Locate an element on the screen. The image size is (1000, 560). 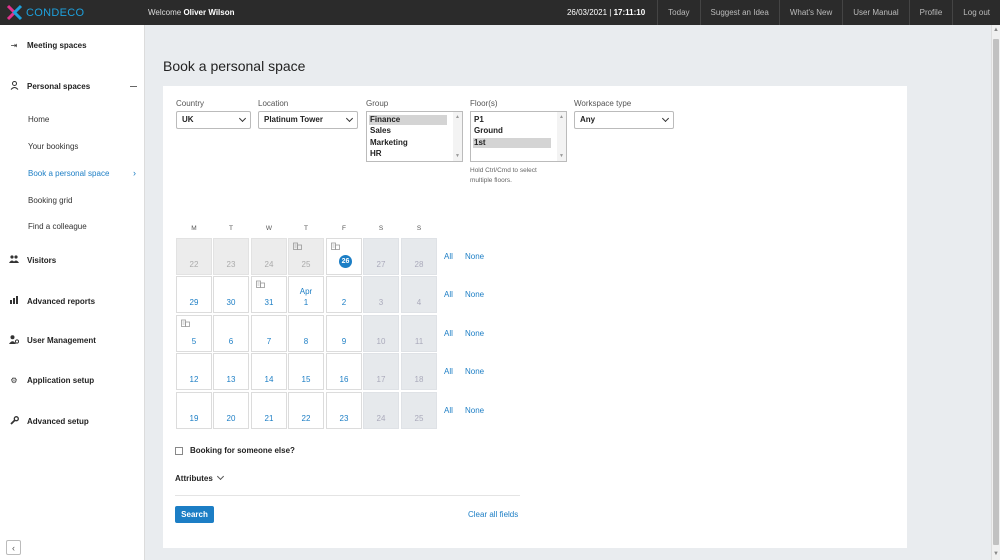
group-option-hr: HR is located at coordinates (408, 154).